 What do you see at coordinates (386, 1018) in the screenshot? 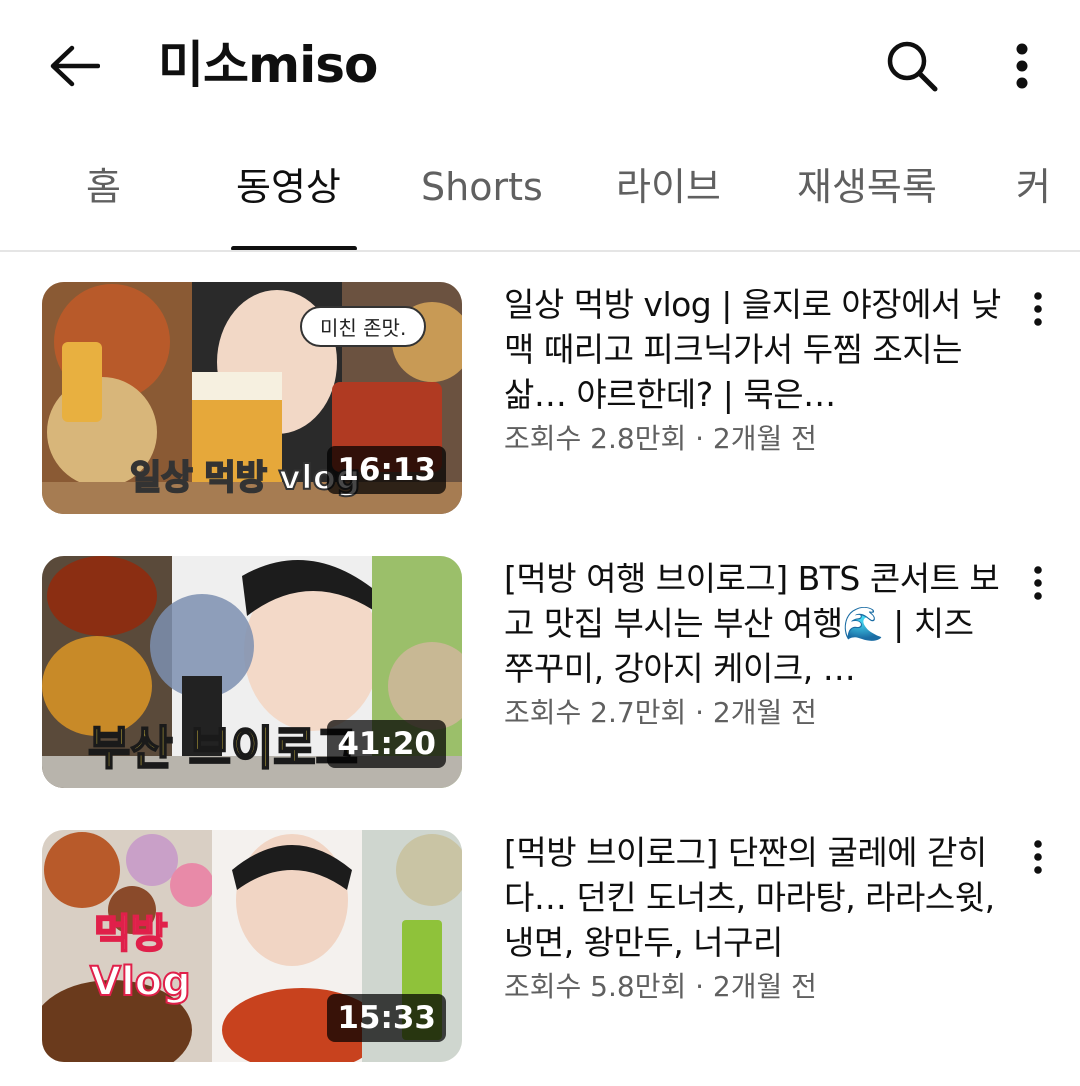
I see `duration-badge: 15:33` at bounding box center [386, 1018].